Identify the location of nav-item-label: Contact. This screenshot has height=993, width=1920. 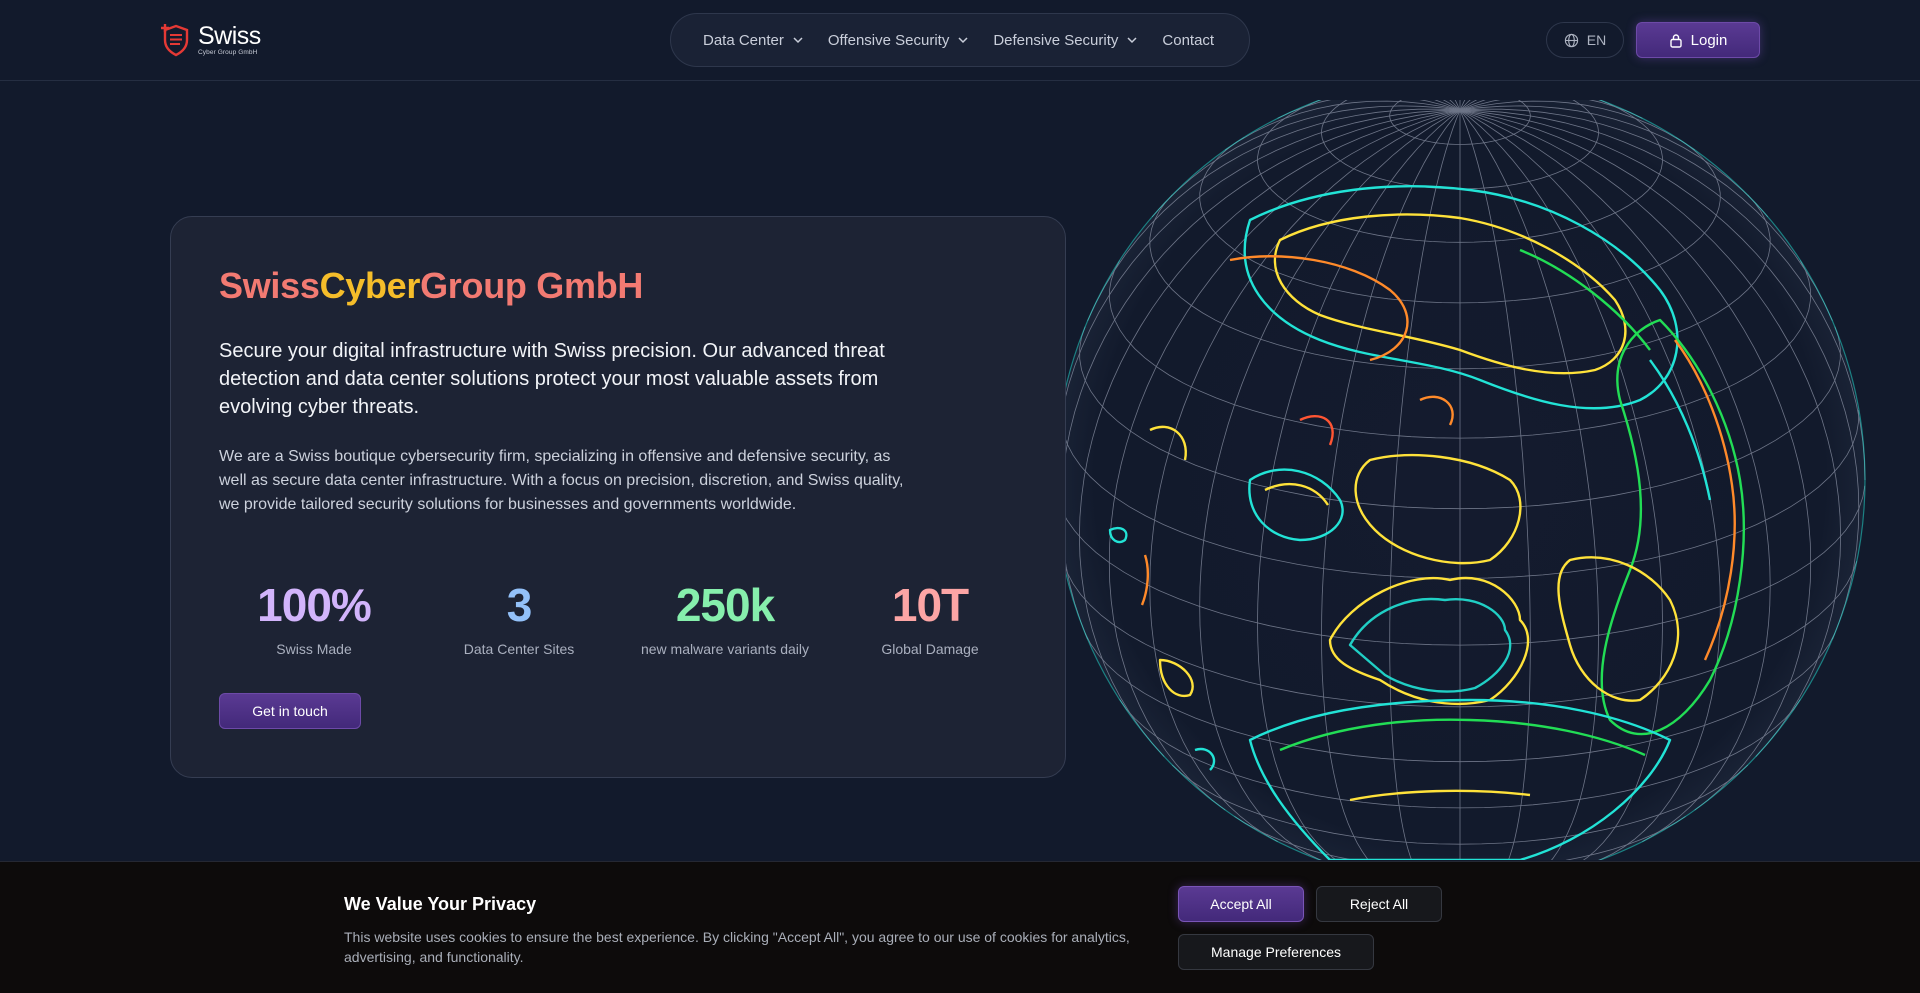
(1188, 40).